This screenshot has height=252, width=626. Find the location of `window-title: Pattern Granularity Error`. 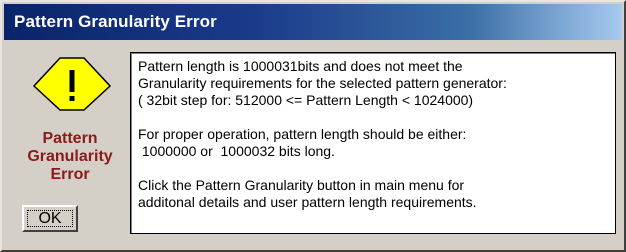

window-title: Pattern Granularity Error is located at coordinates (115, 21).